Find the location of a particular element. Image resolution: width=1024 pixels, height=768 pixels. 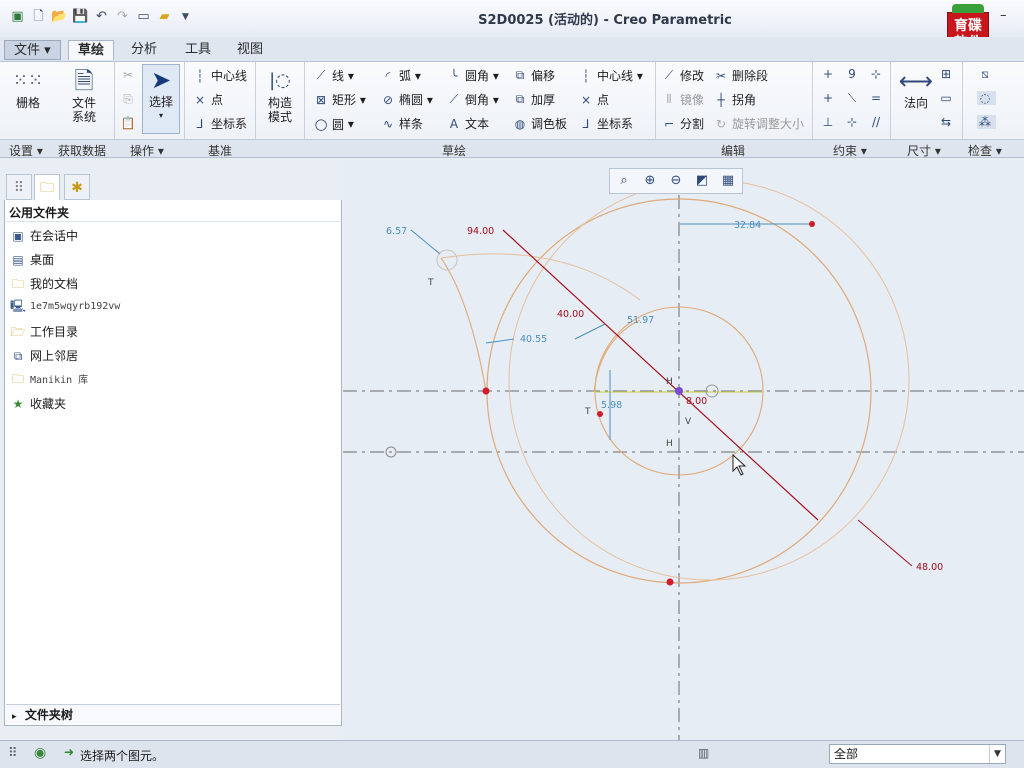

rotate-resize-button: ↻ 旋转调整大小 is located at coordinates (758, 123).